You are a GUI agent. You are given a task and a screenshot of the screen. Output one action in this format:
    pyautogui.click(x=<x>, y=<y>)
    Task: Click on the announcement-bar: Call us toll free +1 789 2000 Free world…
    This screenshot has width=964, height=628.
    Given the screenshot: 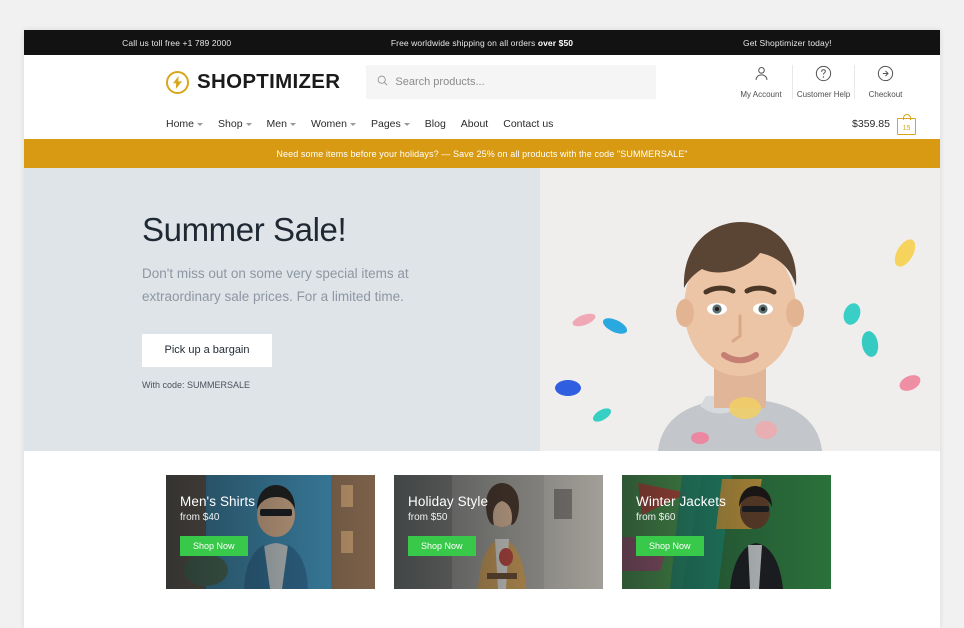 What is the action you would take?
    pyautogui.click(x=482, y=42)
    